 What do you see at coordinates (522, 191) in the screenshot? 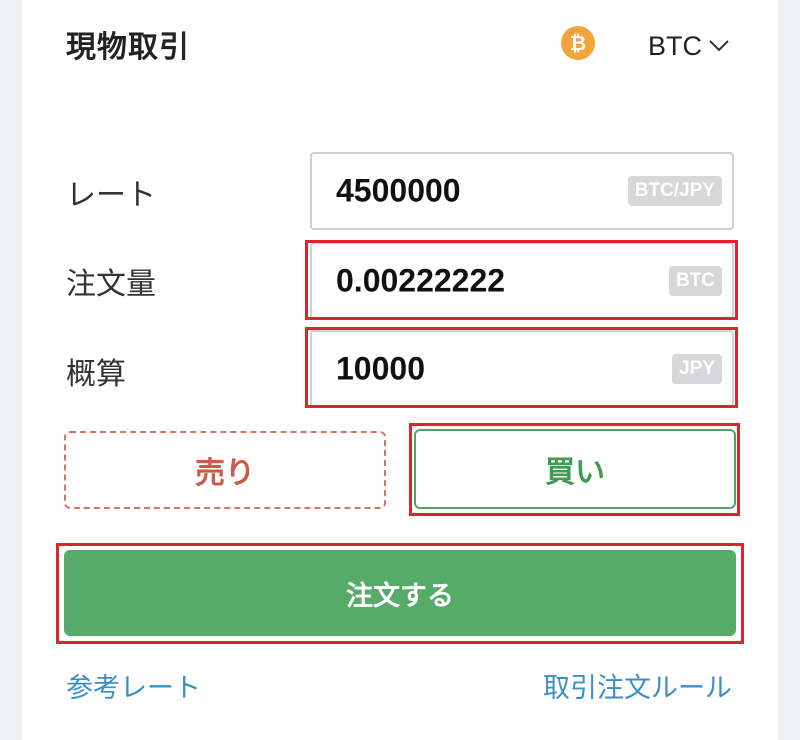
I see `rate-input: 4500000 BTC/JPY` at bounding box center [522, 191].